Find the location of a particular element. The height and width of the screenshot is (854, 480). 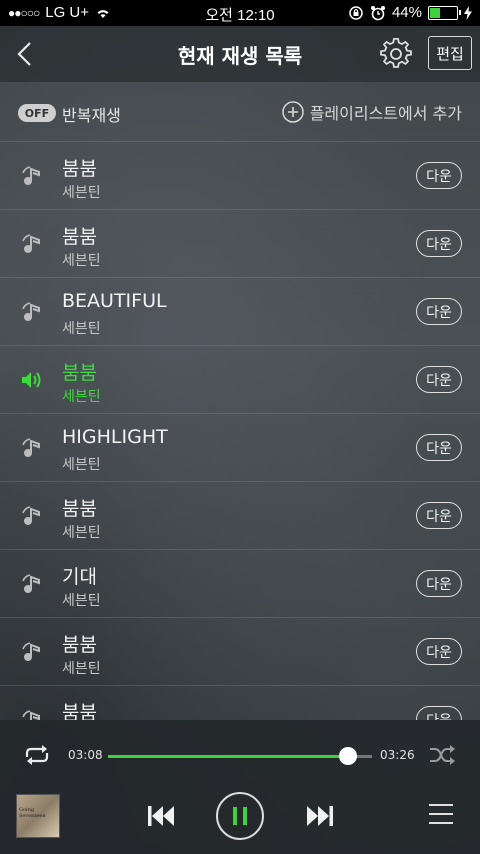

menu-icon is located at coordinates (441, 814).